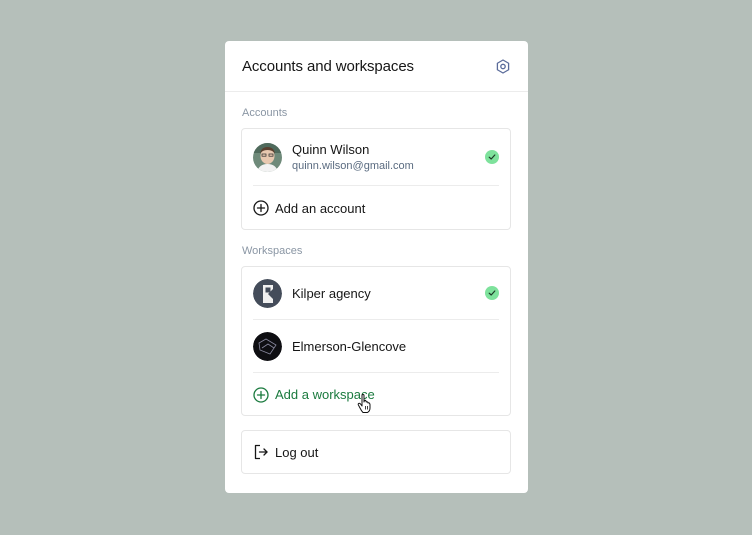  Describe the element at coordinates (267, 346) in the screenshot. I see `elmerson-logo-icon` at that location.